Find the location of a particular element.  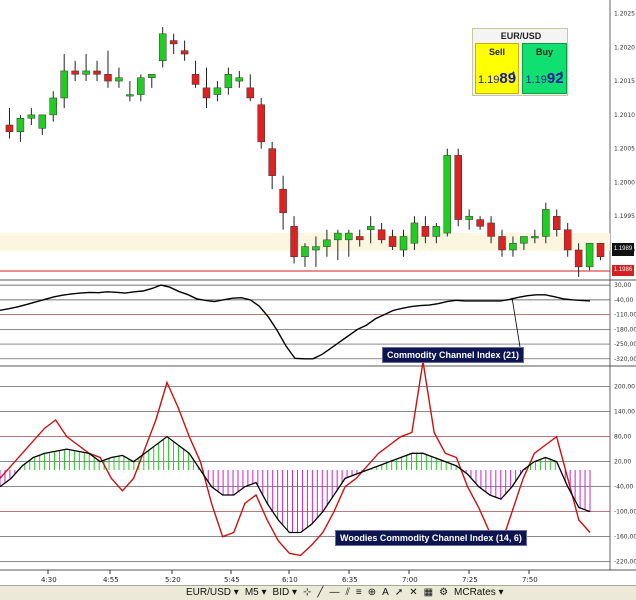

timeframe-selector: M5 ▾ is located at coordinates (256, 592).